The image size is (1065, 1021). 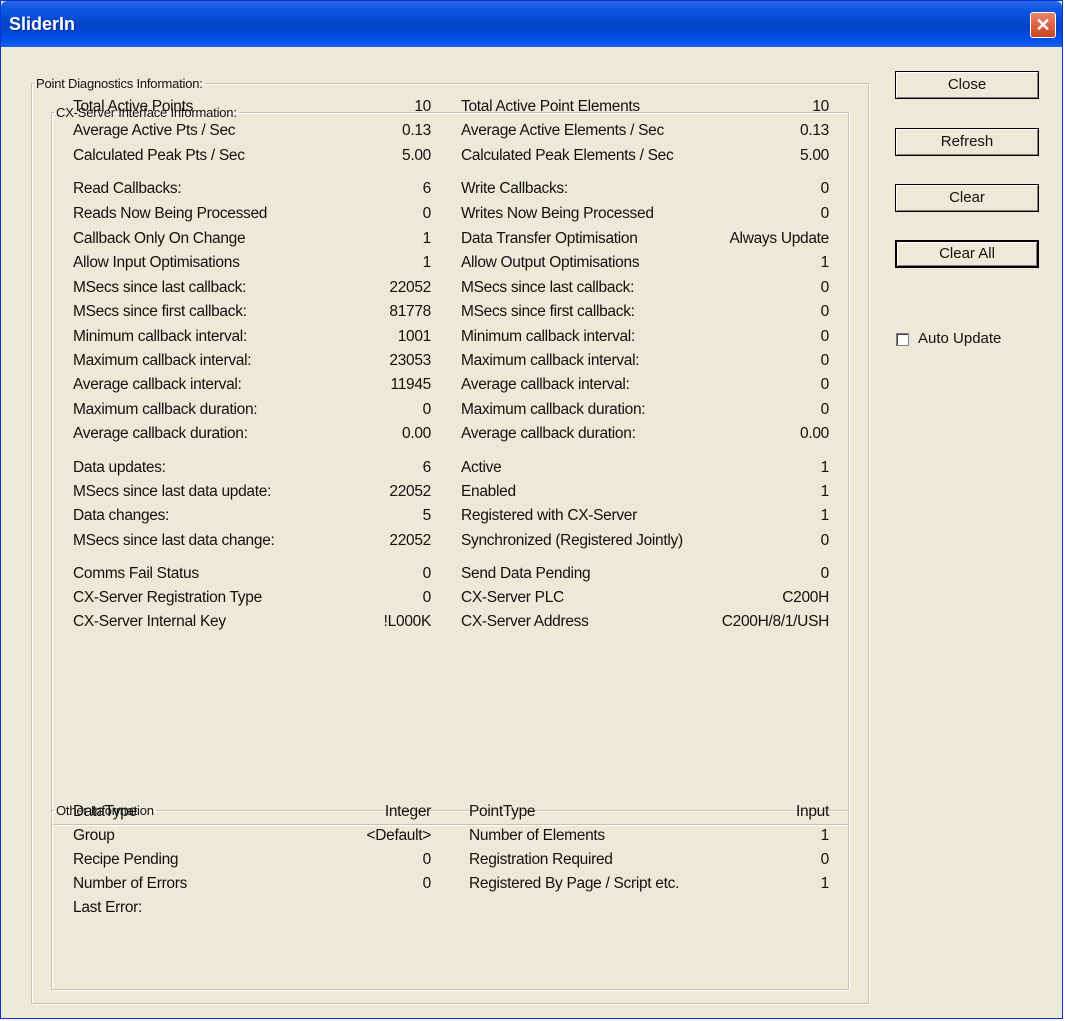 What do you see at coordinates (252, 910) in the screenshot?
I see `info-row: Last Error:` at bounding box center [252, 910].